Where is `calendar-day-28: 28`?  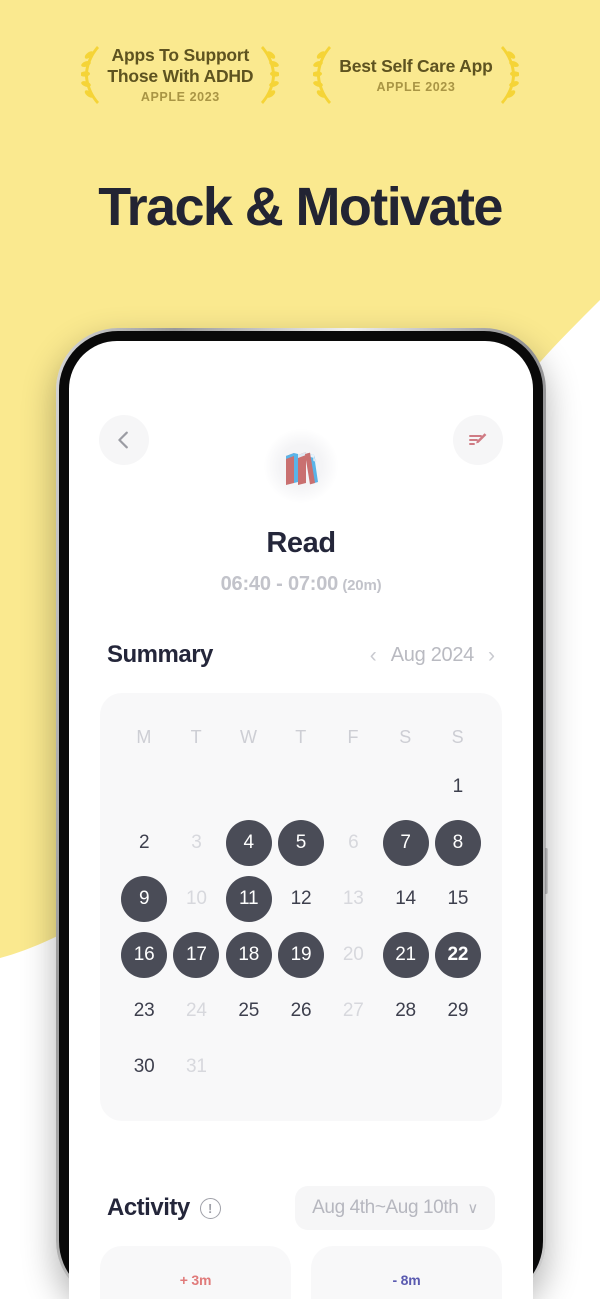
calendar-day-28: 28 is located at coordinates (406, 1011).